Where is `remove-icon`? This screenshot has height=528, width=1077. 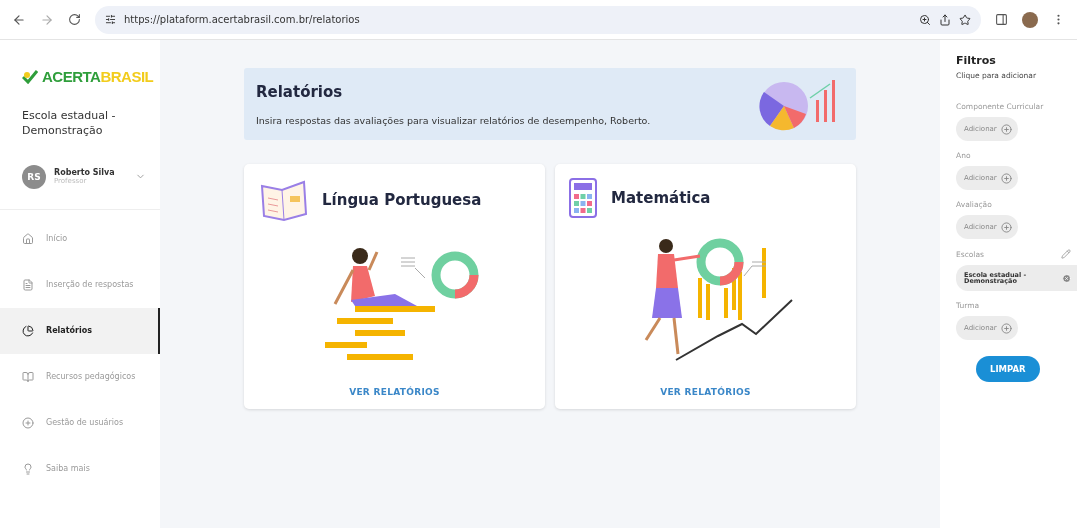 remove-icon is located at coordinates (1066, 278).